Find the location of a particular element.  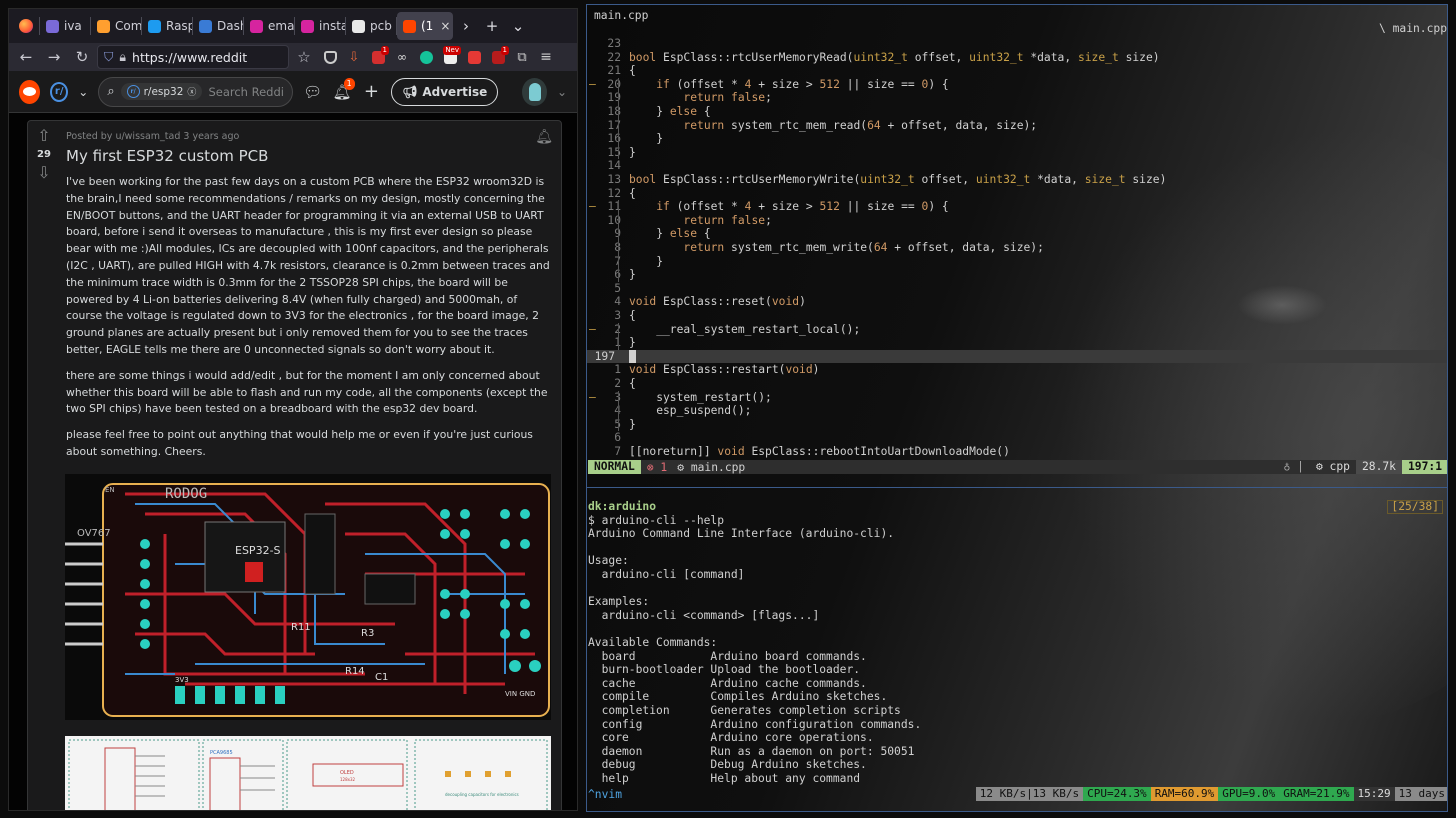

community-icon: r/ is located at coordinates (59, 91).